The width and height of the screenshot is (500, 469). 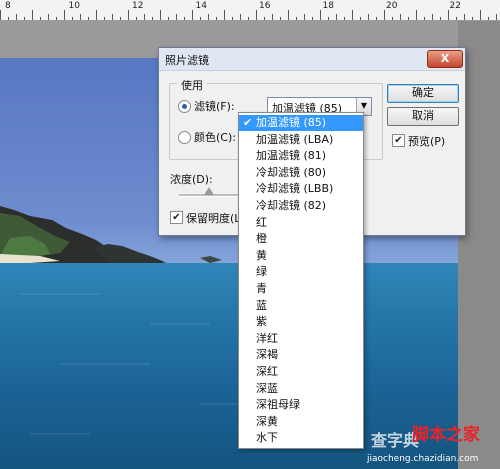 What do you see at coordinates (301, 256) in the screenshot?
I see `dropdown-option: 黄` at bounding box center [301, 256].